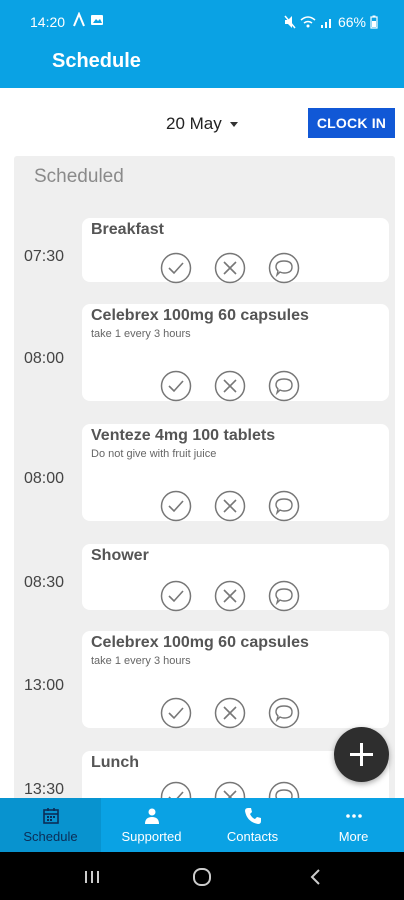 Image resolution: width=404 pixels, height=900 pixels. What do you see at coordinates (194, 123) in the screenshot?
I see `date-value: 20 May` at bounding box center [194, 123].